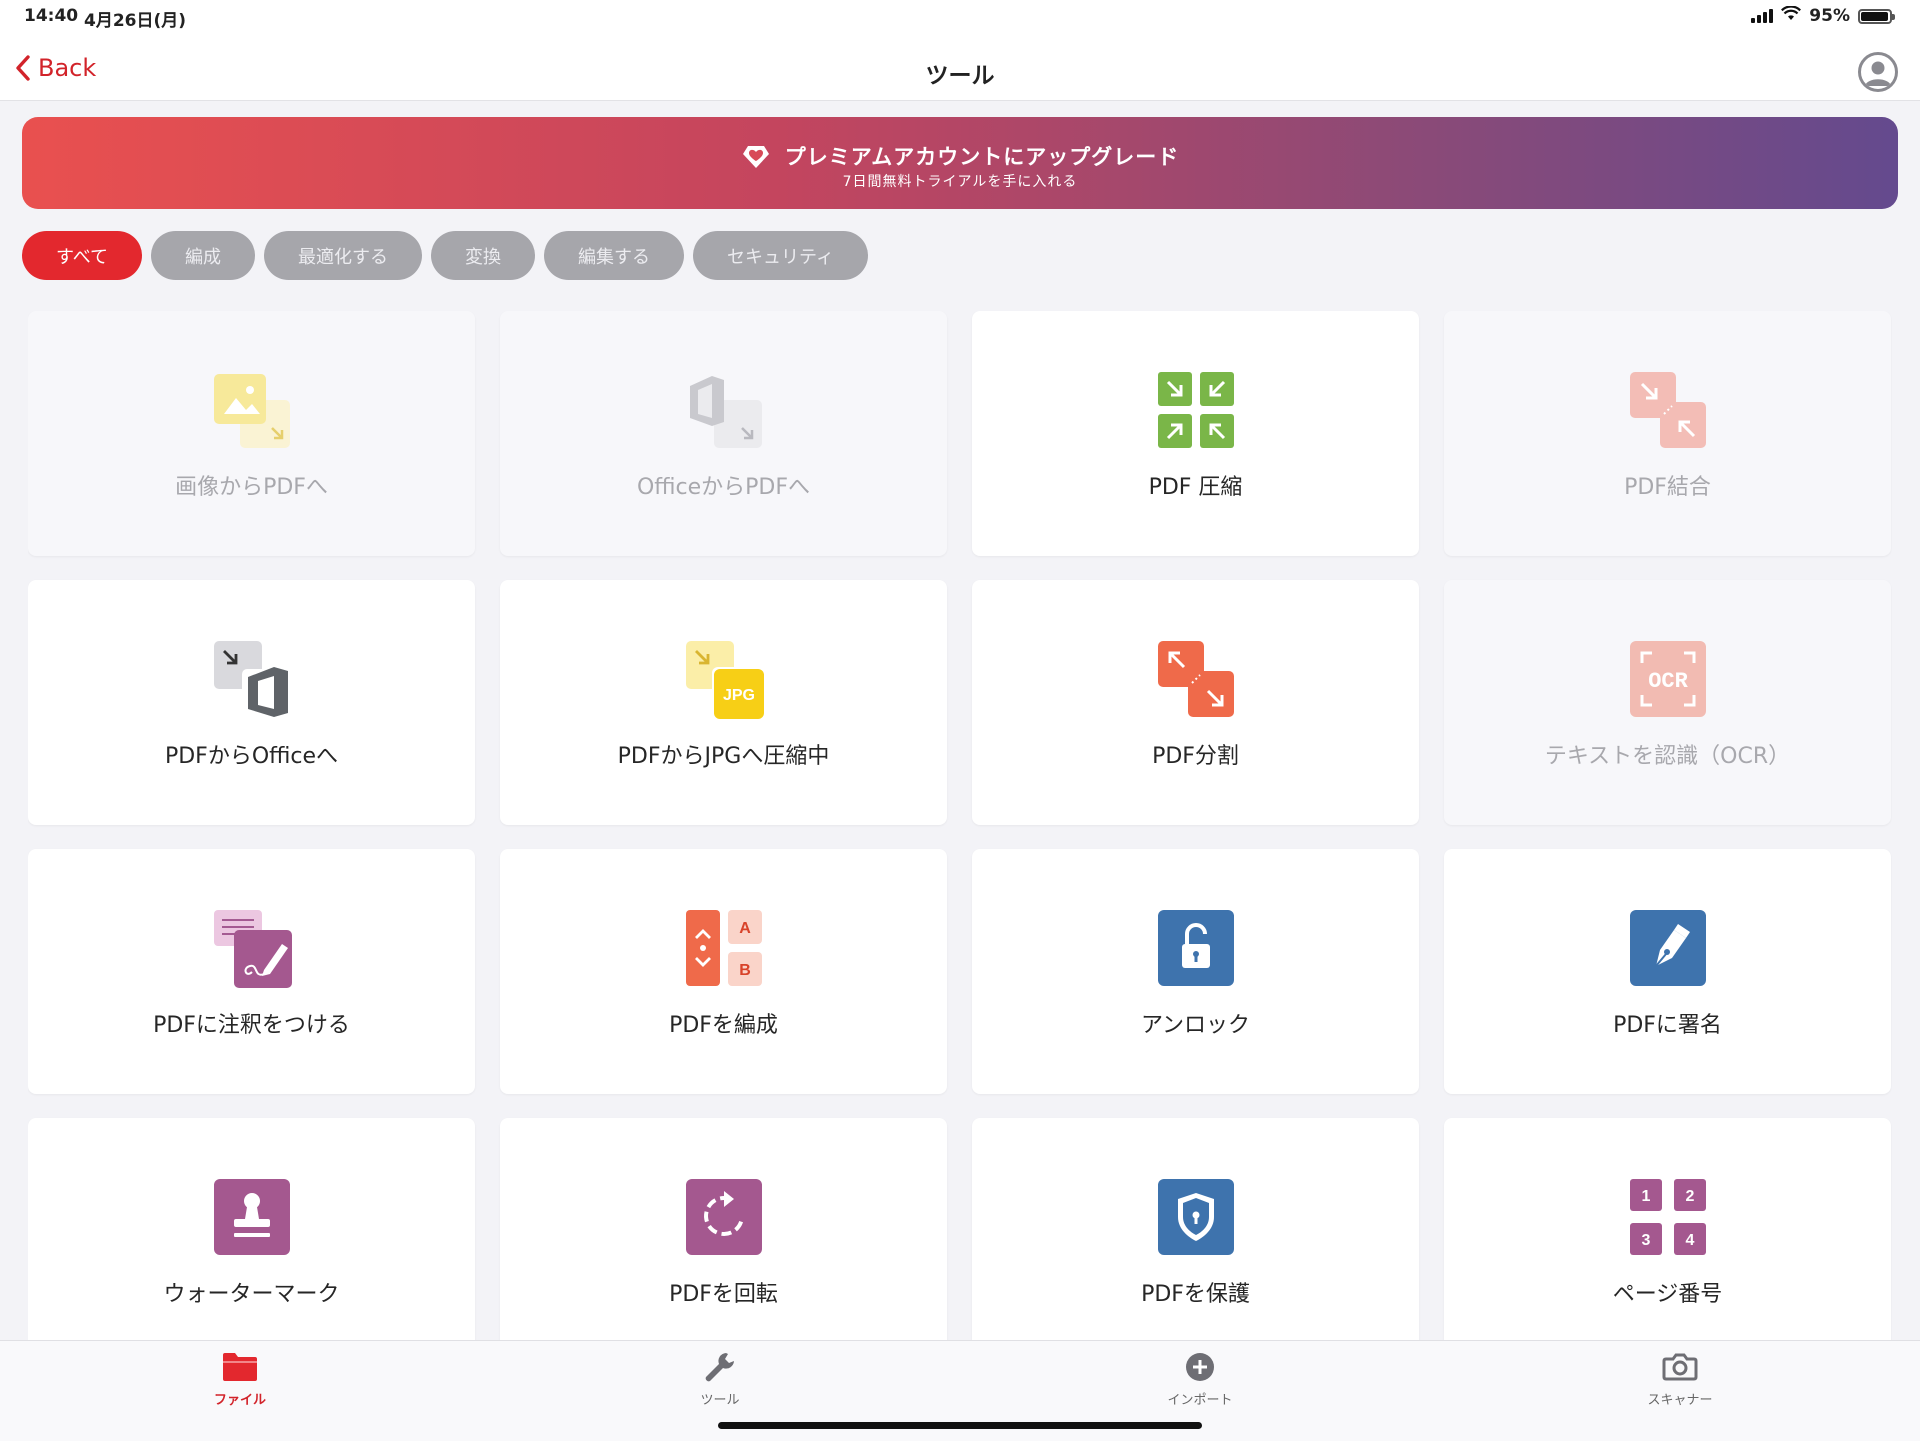  I want to click on premium-upgrade-banner: プレミアムアカウントにアップグレード 7日間無料トライアルを手に入れる, so click(960, 163).